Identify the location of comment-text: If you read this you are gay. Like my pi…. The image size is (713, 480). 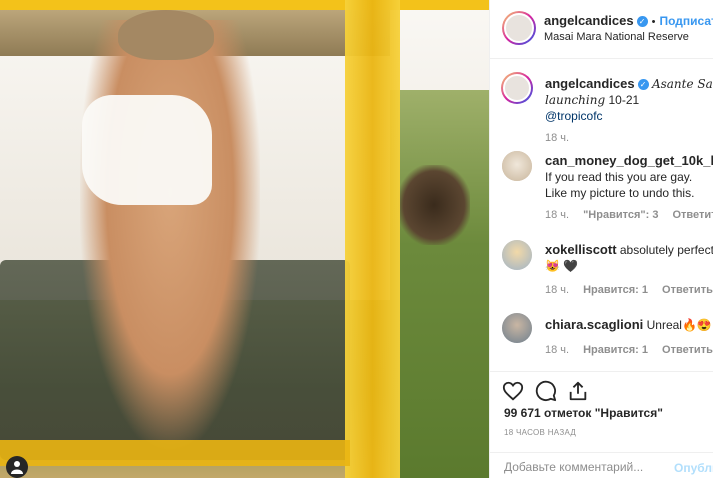
(620, 185).